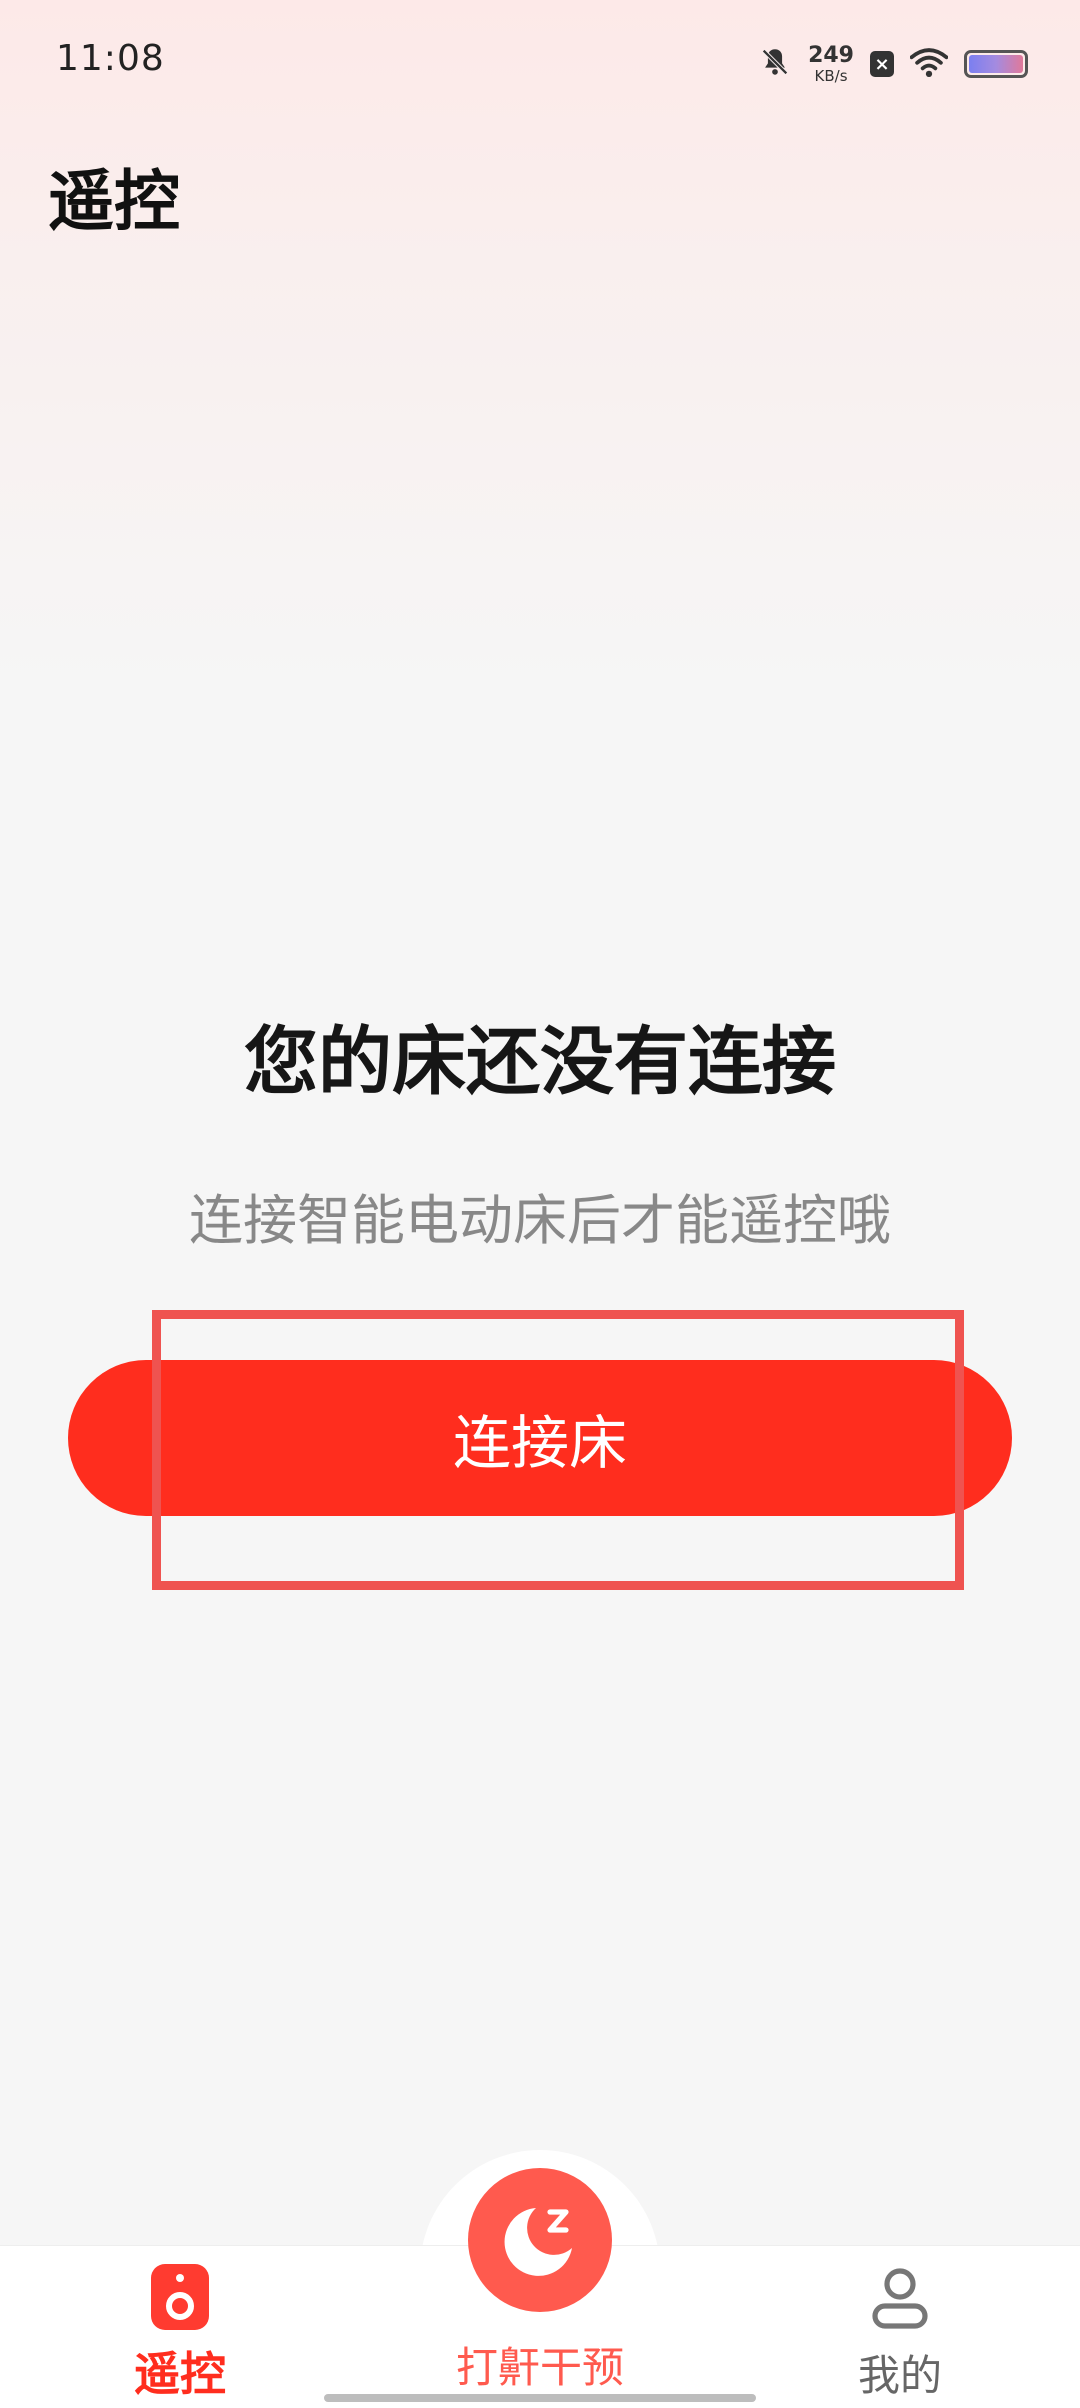  I want to click on wifi-icon, so click(929, 64).